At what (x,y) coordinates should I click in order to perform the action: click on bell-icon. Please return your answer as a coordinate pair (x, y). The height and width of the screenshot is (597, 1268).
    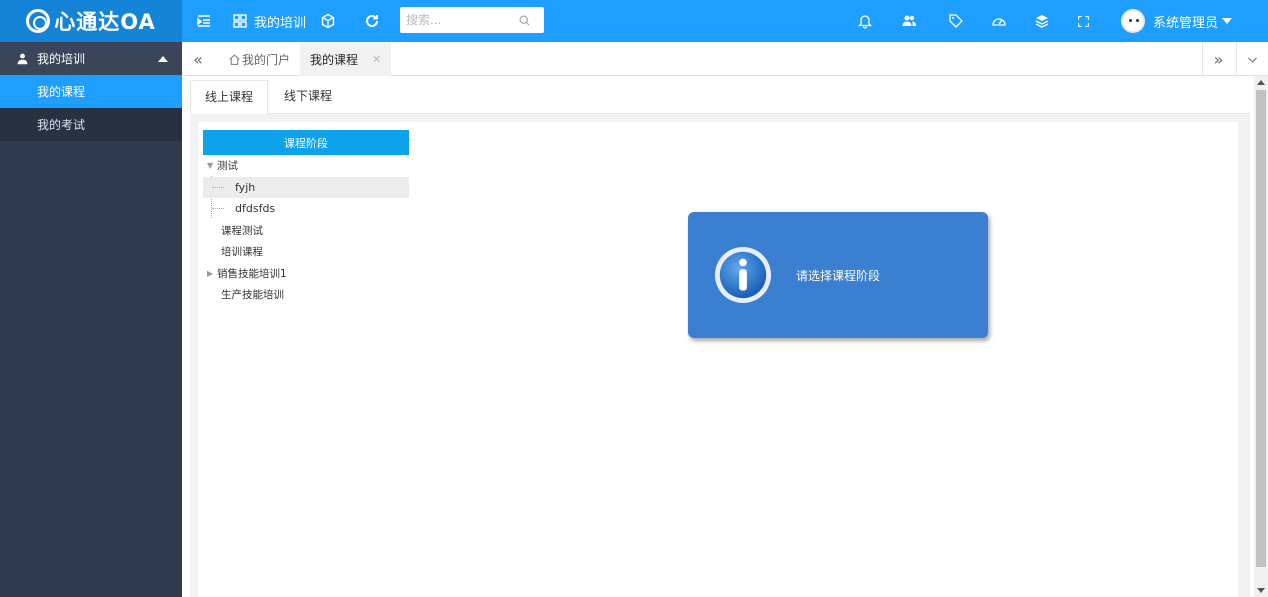
    Looking at the image, I should click on (865, 22).